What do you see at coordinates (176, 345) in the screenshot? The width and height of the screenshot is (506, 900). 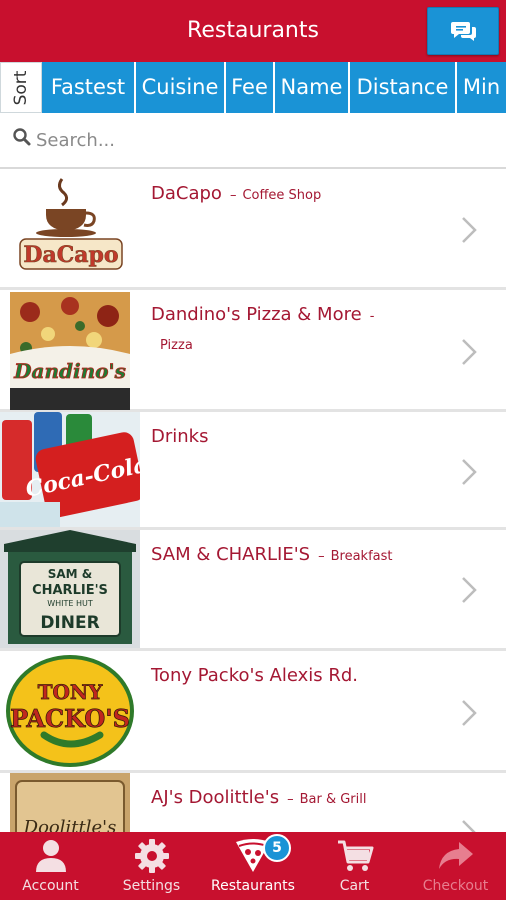 I see `restaurant-cuisine: Pizza` at bounding box center [176, 345].